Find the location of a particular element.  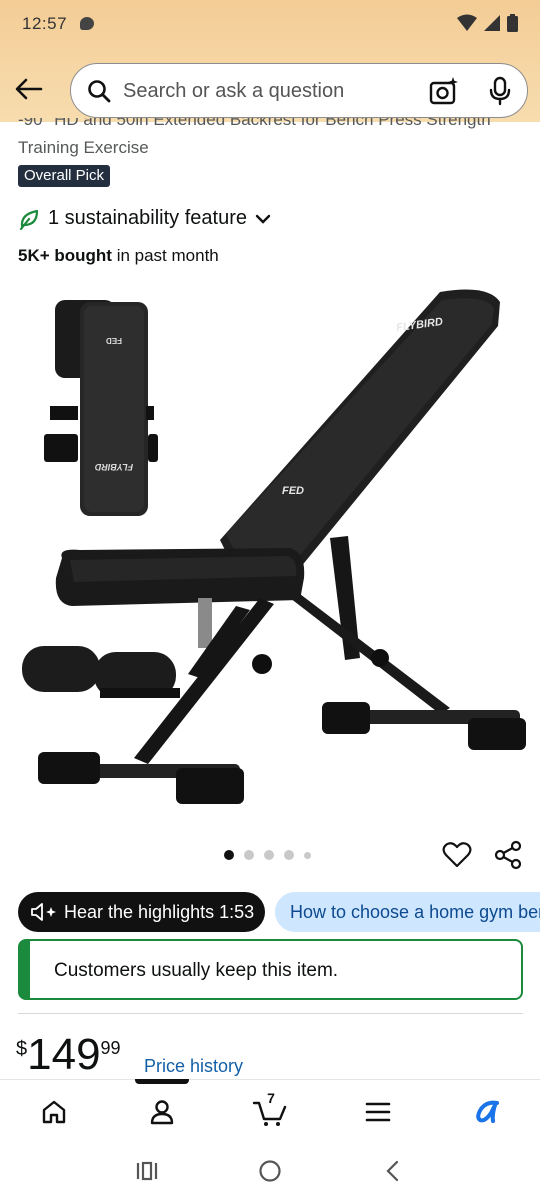

camera-sparkle-icon is located at coordinates (443, 91).